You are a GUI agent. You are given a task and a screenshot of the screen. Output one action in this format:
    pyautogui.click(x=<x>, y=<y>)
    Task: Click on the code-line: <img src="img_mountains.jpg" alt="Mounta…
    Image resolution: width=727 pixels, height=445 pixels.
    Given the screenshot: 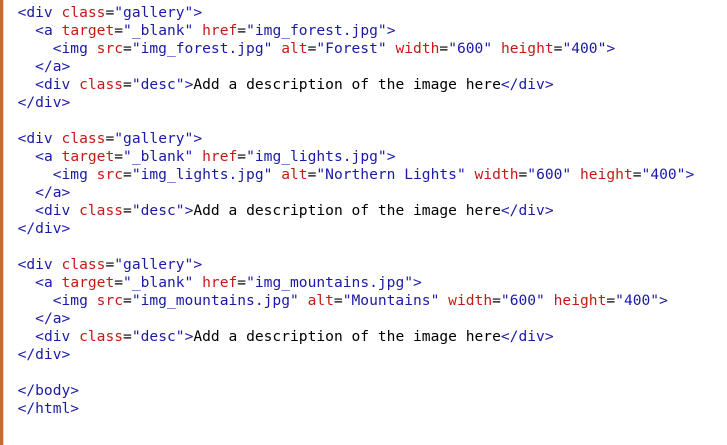 What is the action you would take?
    pyautogui.click(x=347, y=301)
    